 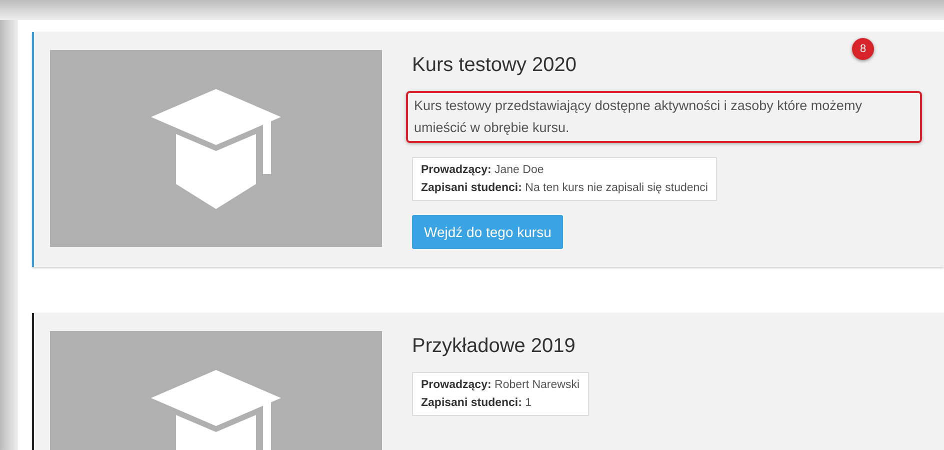 What do you see at coordinates (863, 49) in the screenshot?
I see `step-badge: 8` at bounding box center [863, 49].